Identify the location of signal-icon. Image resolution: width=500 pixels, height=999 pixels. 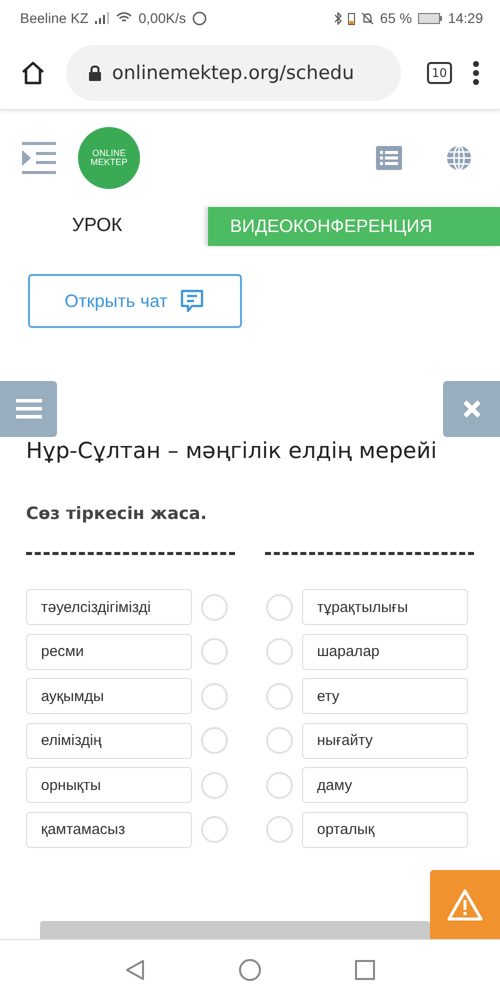
(102, 18).